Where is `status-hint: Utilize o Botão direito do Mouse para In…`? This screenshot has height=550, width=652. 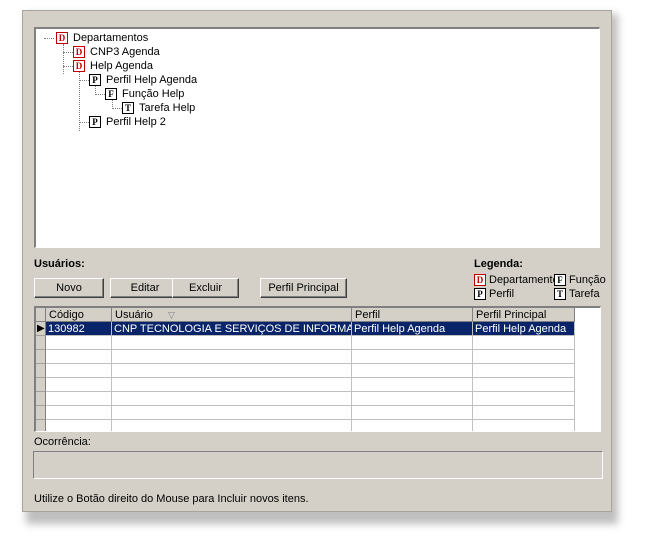 status-hint: Utilize o Botão direito do Mouse para In… is located at coordinates (171, 499).